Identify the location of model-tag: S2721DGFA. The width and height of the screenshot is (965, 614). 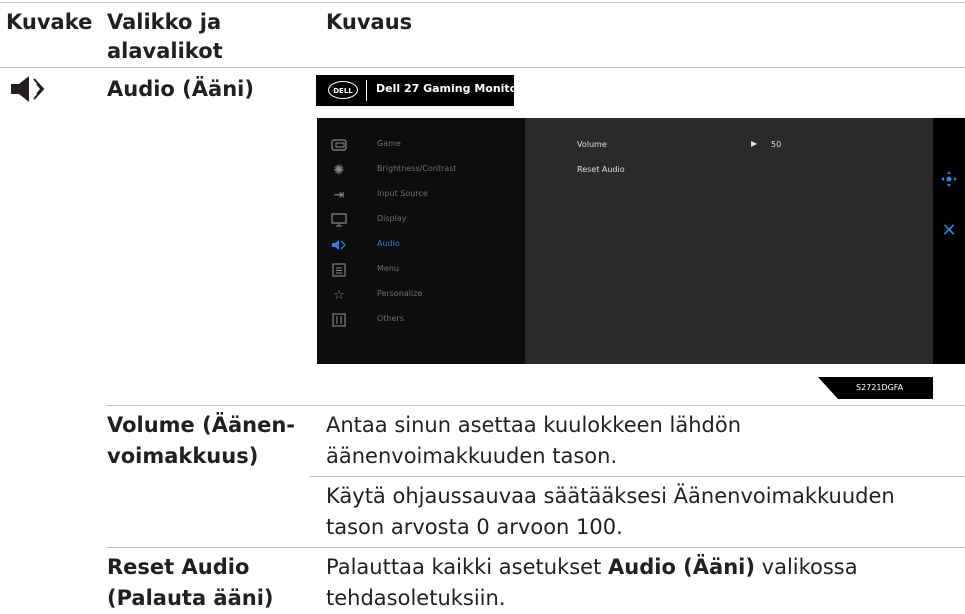
(875, 388).